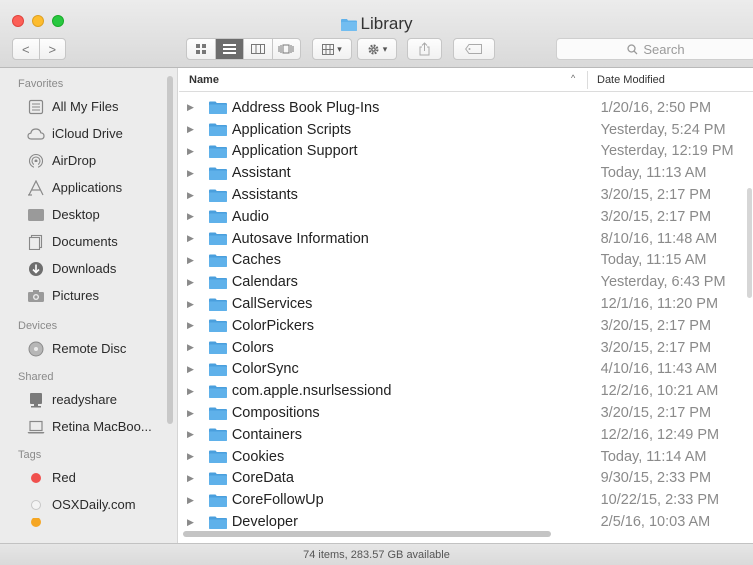 Image resolution: width=753 pixels, height=565 pixels. What do you see at coordinates (53, 49) in the screenshot?
I see `forward-button: >` at bounding box center [53, 49].